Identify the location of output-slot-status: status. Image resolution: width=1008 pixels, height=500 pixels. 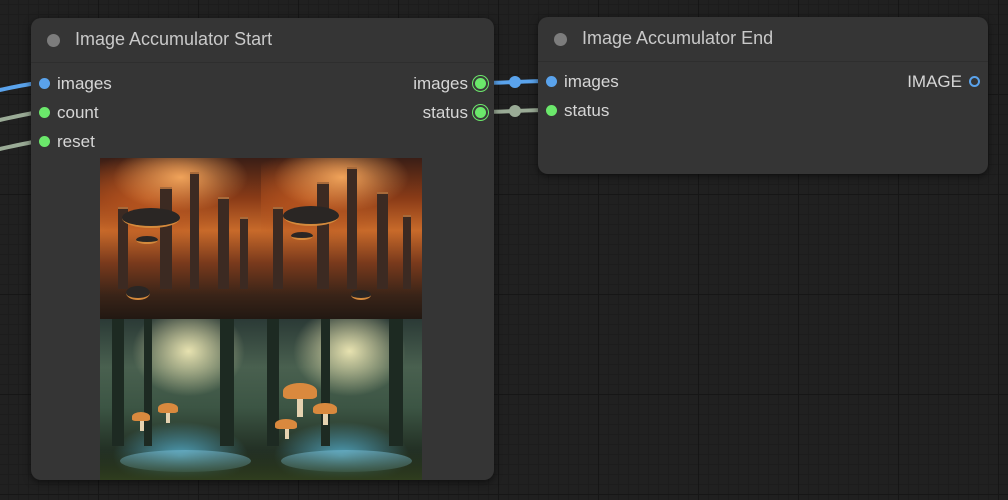
(394, 113).